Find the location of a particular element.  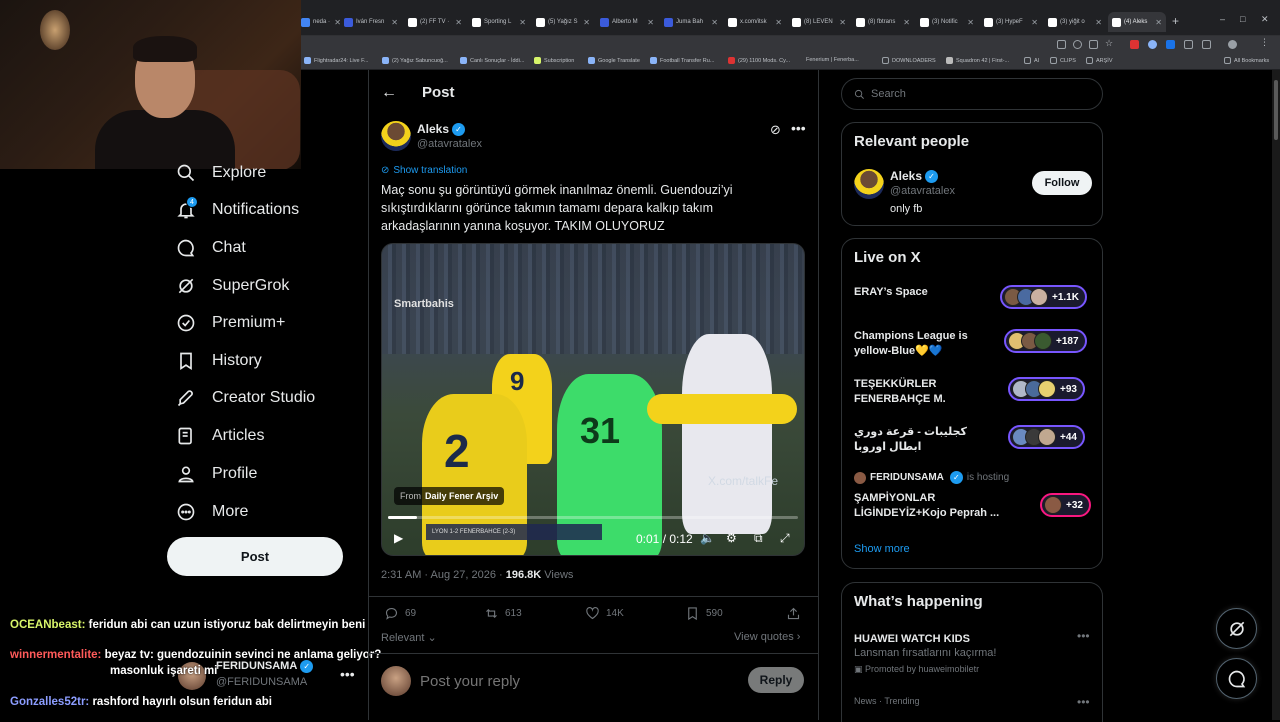

share-action is located at coordinates (796, 613).